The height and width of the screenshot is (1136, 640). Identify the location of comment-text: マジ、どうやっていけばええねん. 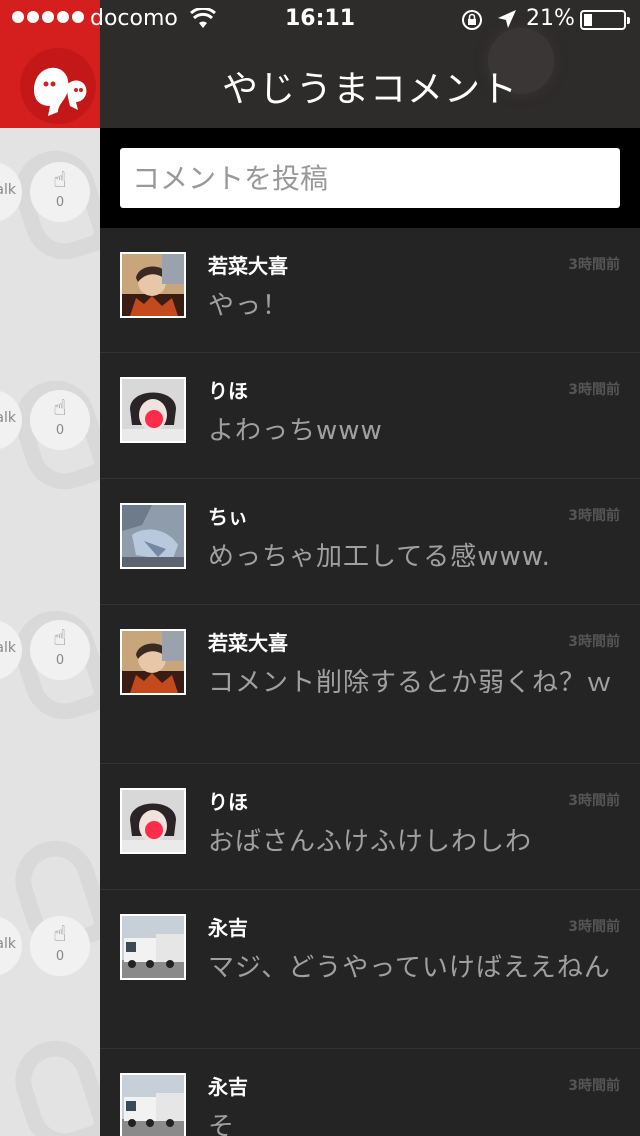
(409, 968).